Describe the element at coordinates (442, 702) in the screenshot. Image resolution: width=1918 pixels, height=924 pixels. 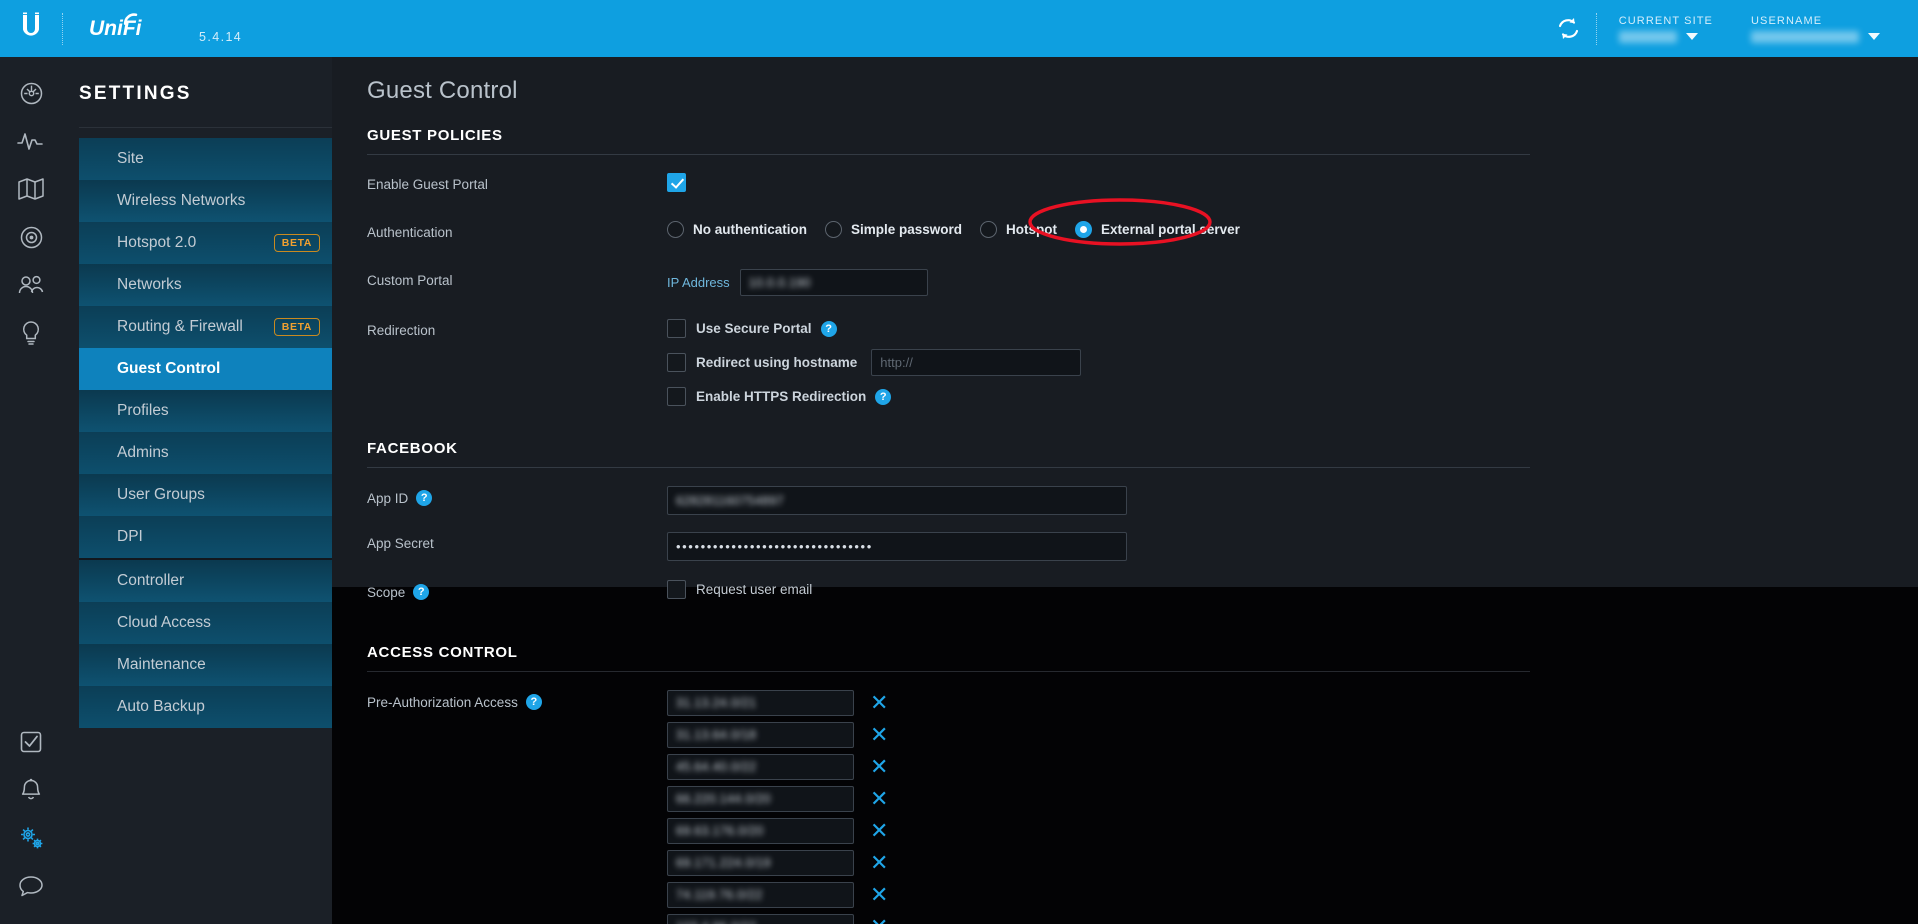
I see `pre-authorization-access-label: Pre-Authorization Access` at that location.